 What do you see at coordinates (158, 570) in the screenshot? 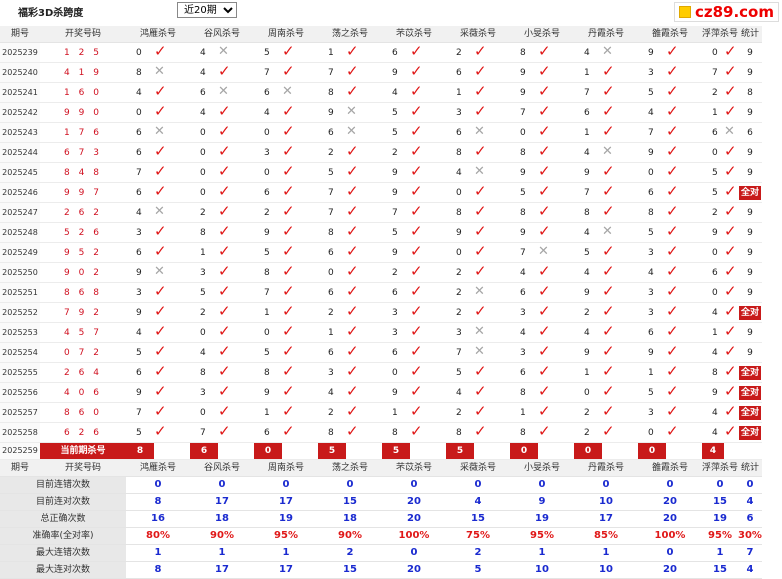
I see `stats-value: 8` at bounding box center [158, 570].